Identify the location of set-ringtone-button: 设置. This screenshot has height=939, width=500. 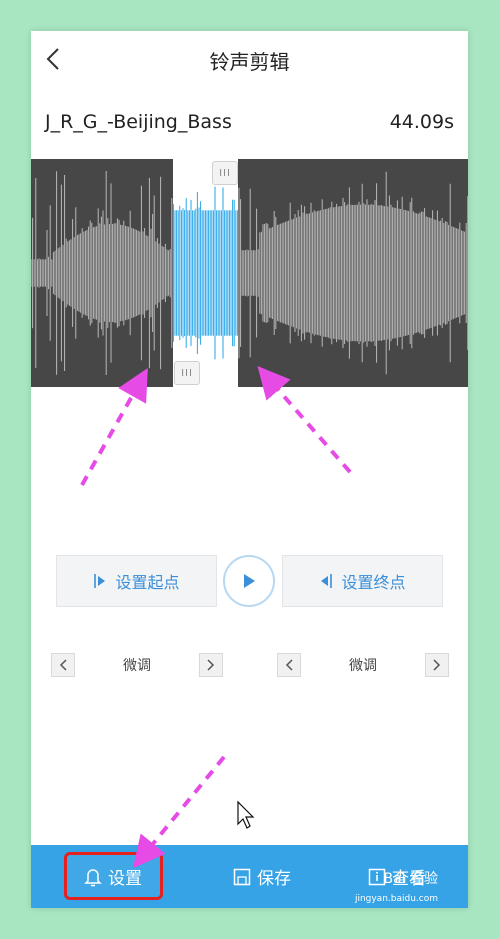
(113, 876).